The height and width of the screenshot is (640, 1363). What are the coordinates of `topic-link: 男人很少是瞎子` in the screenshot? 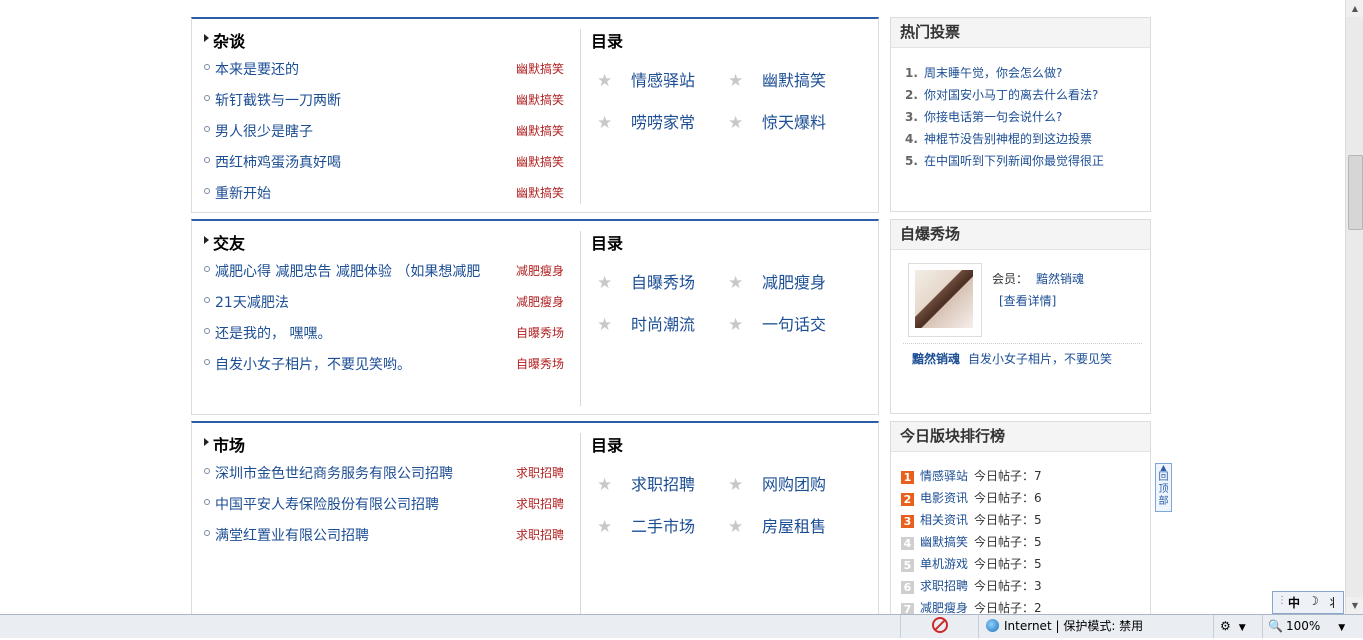 It's located at (355, 131).